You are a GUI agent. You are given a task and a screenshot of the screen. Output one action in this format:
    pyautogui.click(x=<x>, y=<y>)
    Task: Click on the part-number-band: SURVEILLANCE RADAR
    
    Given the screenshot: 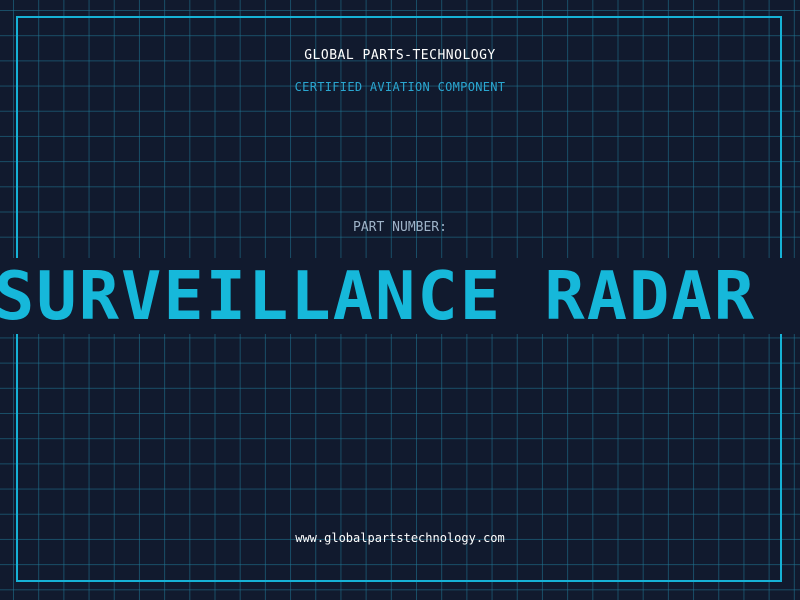 What is the action you would take?
    pyautogui.click(x=400, y=296)
    